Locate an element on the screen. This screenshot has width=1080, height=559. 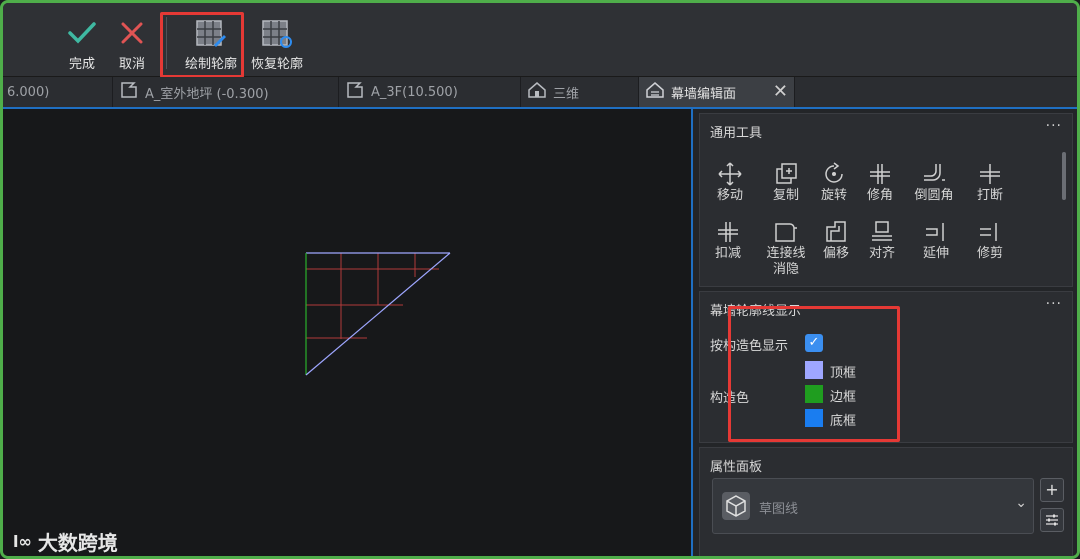
cube-icon is located at coordinates (736, 508).